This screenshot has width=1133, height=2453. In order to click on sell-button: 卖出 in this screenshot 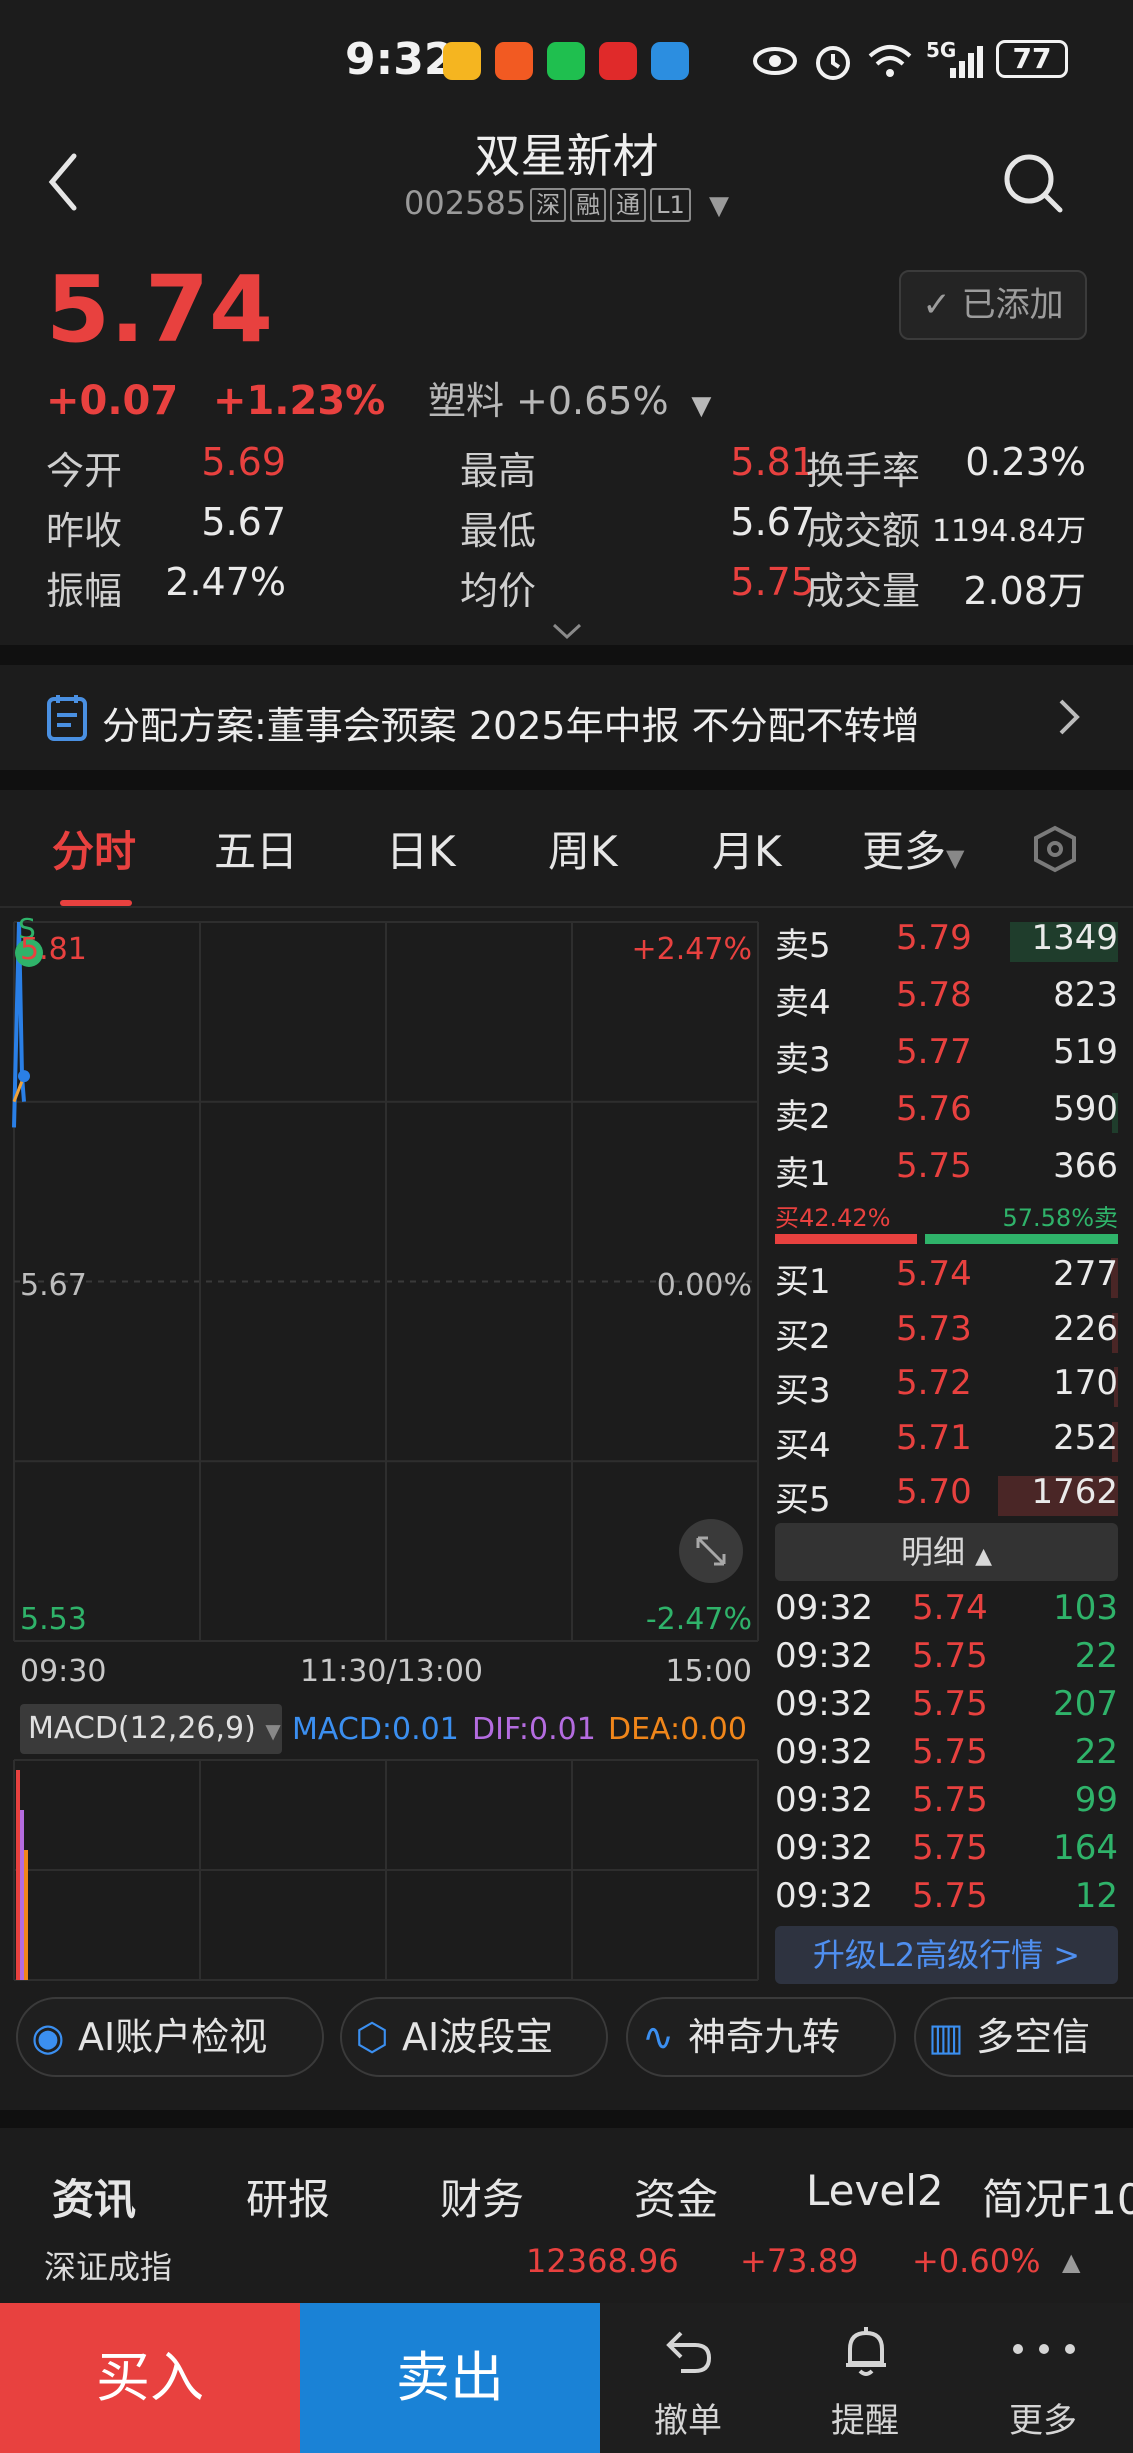, I will do `click(450, 2378)`.